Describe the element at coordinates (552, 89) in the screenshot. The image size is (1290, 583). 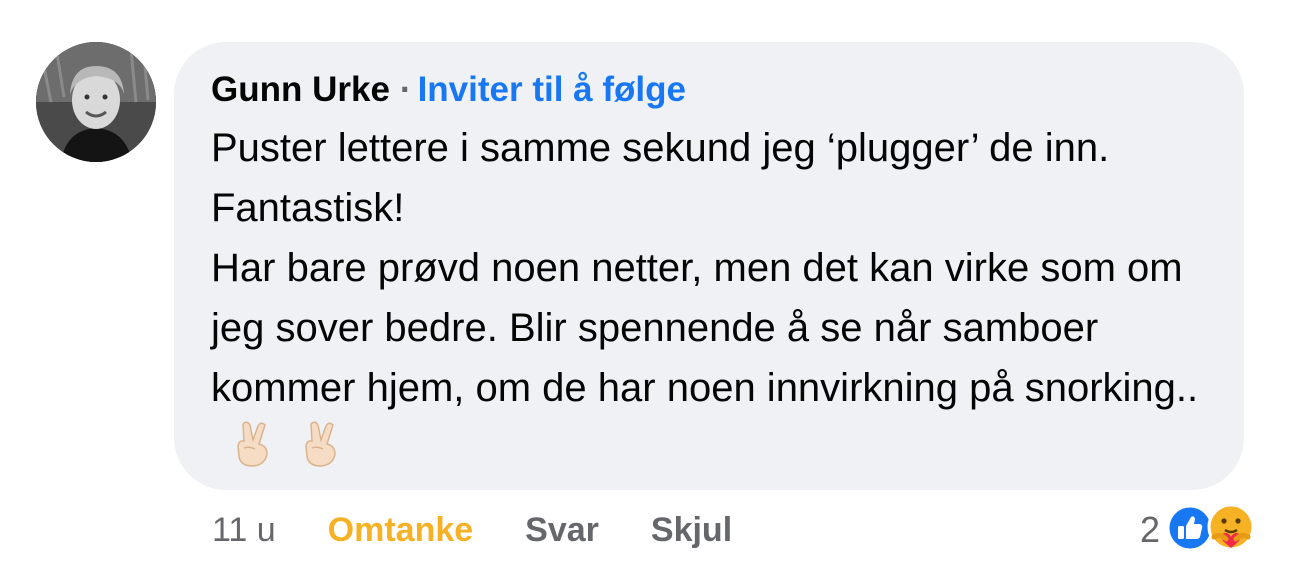
I see `invite-to-follow-link: Inviter til å følge` at that location.